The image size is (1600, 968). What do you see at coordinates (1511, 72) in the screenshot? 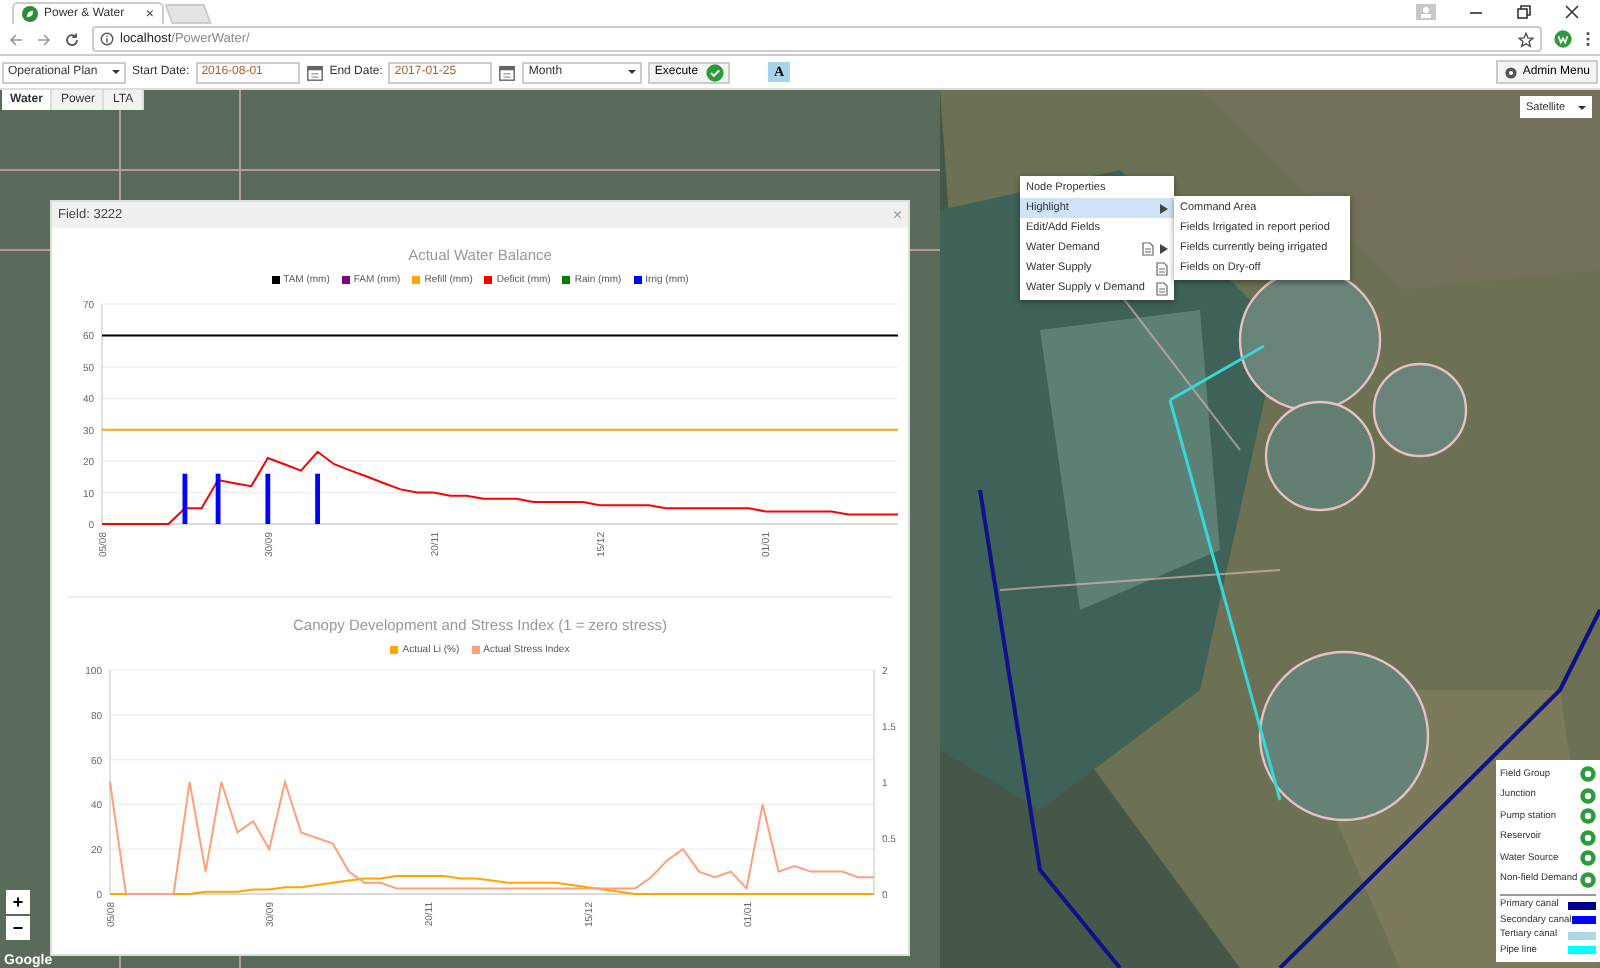
I see `gear-icon` at bounding box center [1511, 72].